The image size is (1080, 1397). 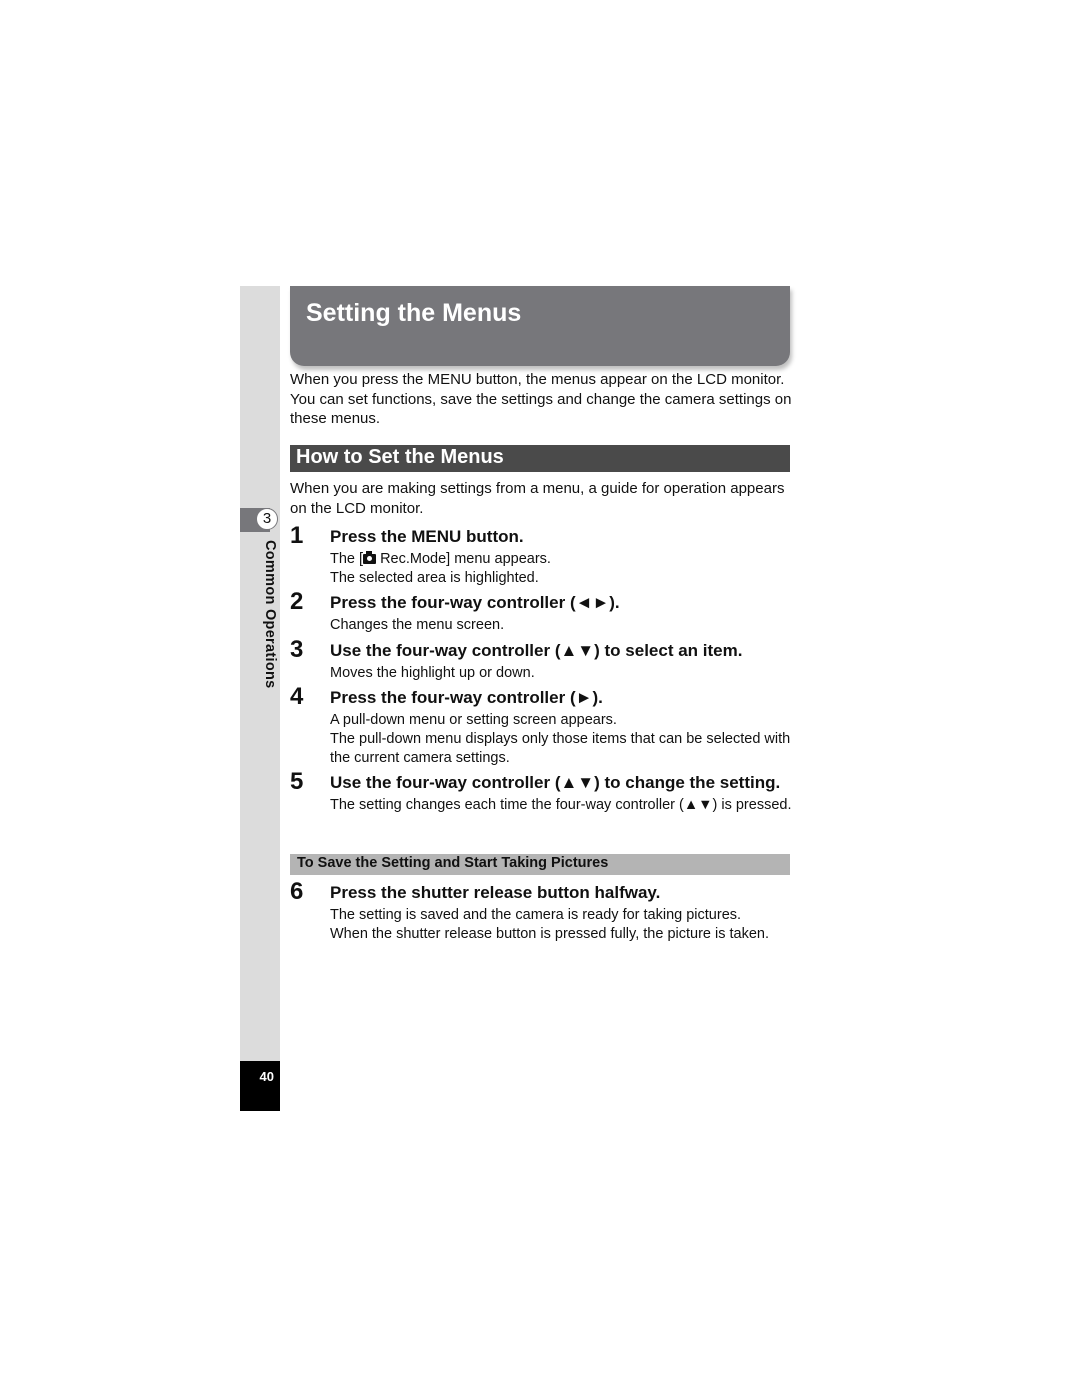 What do you see at coordinates (267, 519) in the screenshot?
I see `chapter-number: 3` at bounding box center [267, 519].